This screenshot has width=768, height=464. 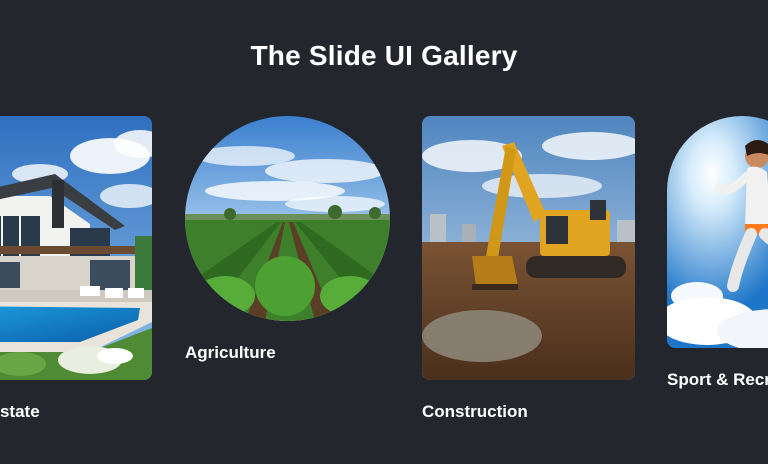 What do you see at coordinates (717, 232) in the screenshot?
I see `sport-recreation-image` at bounding box center [717, 232].